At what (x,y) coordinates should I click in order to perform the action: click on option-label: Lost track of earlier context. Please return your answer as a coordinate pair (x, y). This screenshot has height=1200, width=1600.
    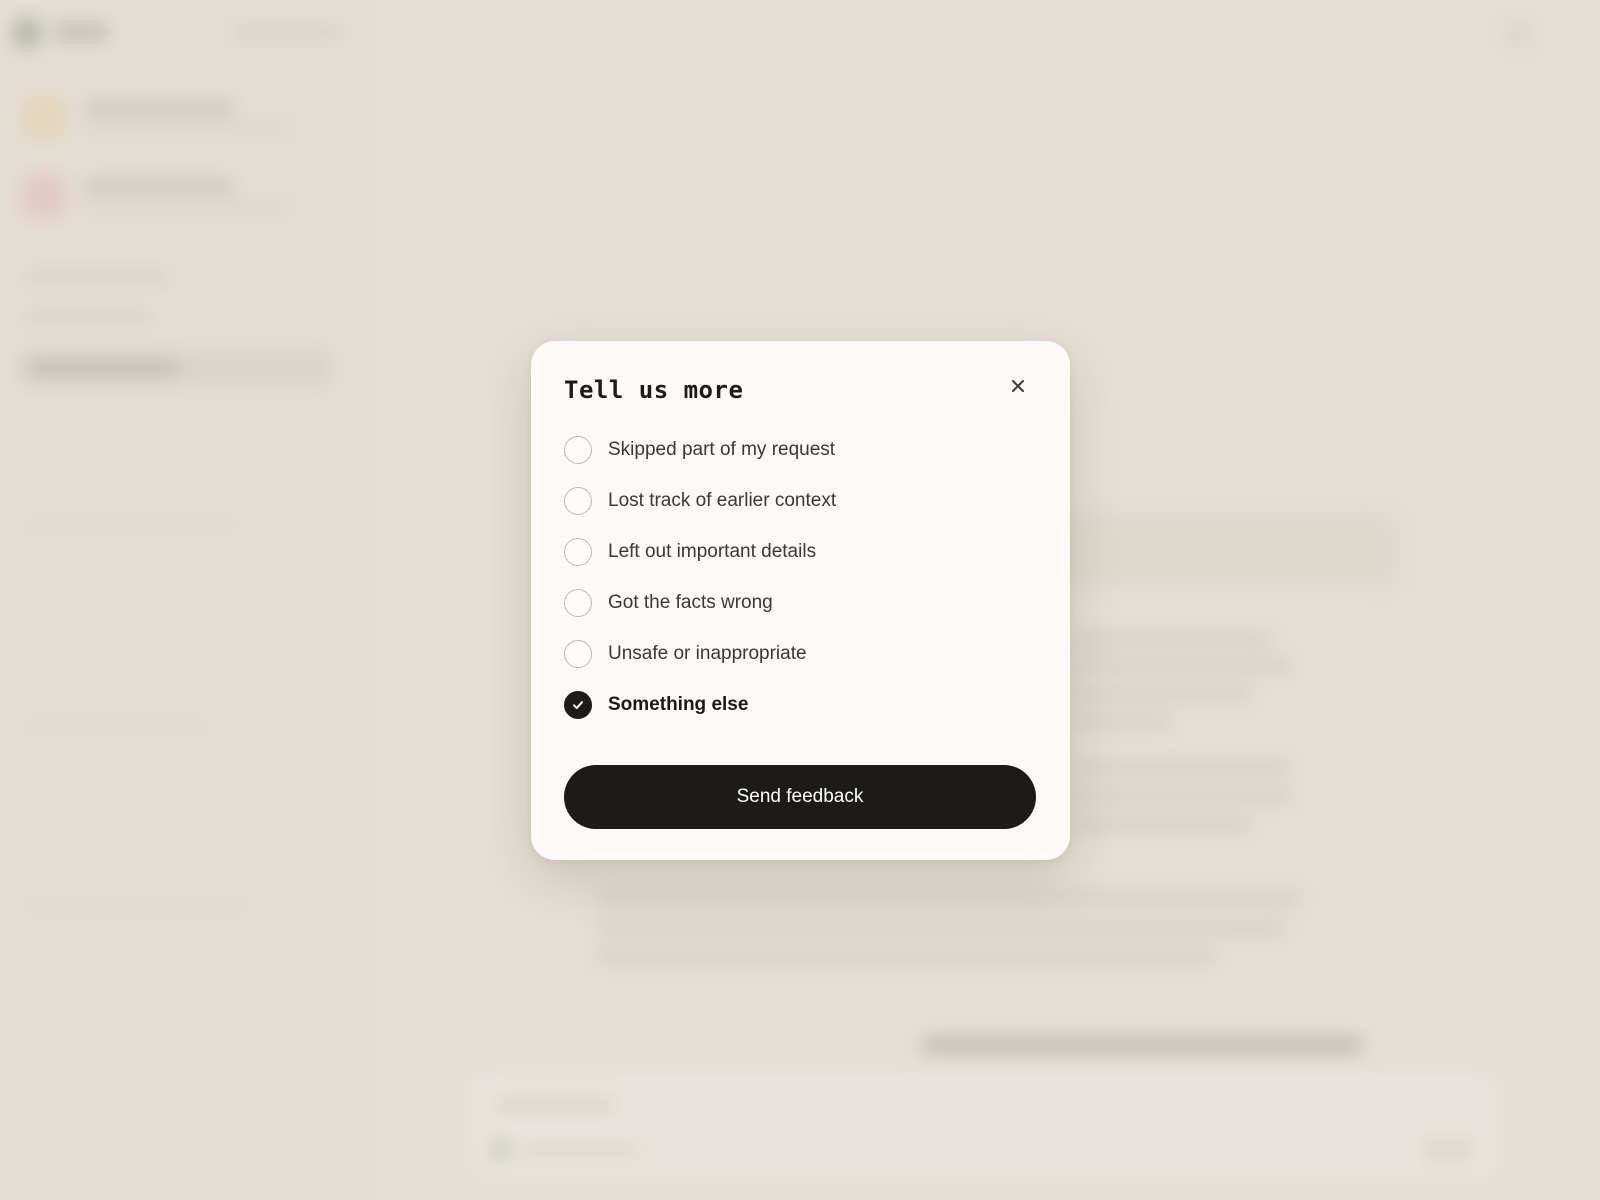
    Looking at the image, I should click on (722, 500).